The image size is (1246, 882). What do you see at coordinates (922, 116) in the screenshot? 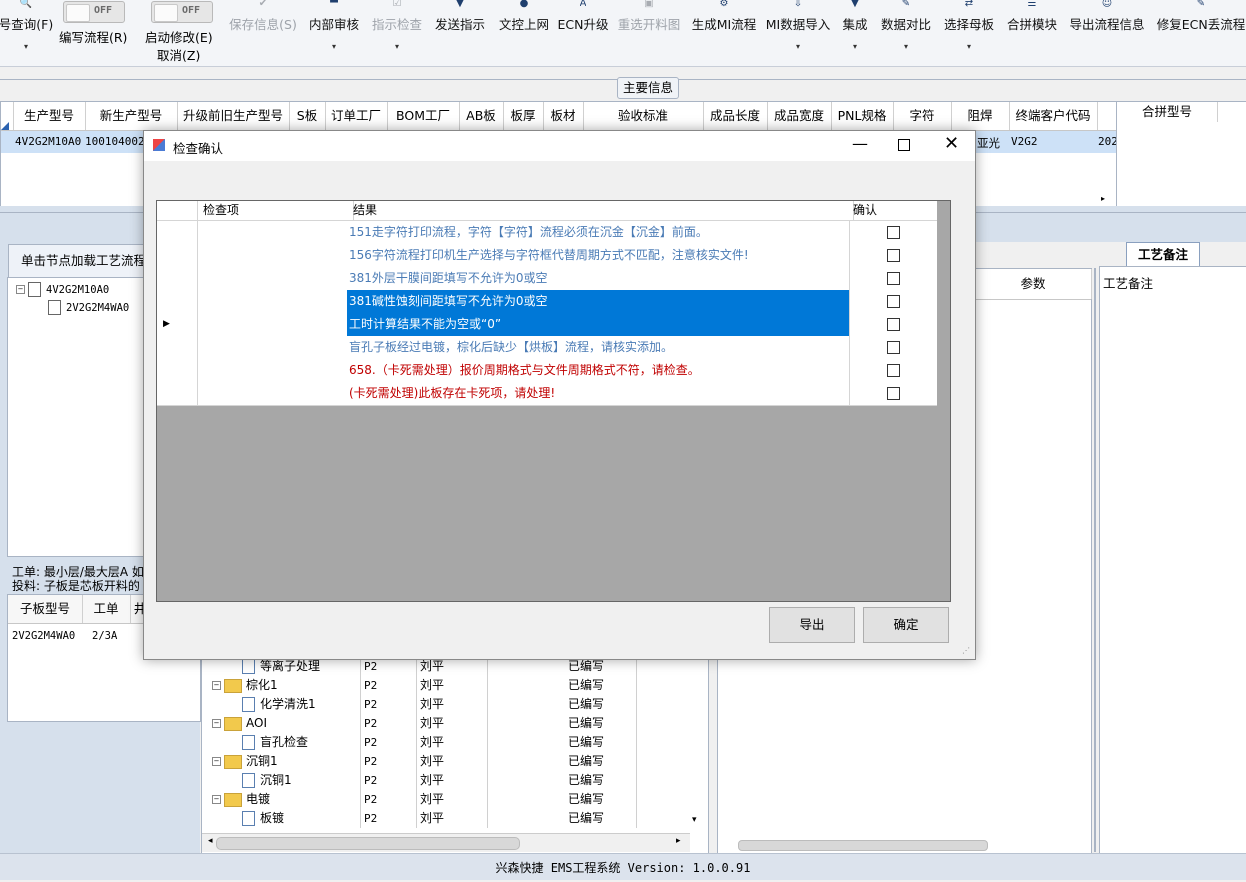
I see `col-char: 字符` at bounding box center [922, 116].